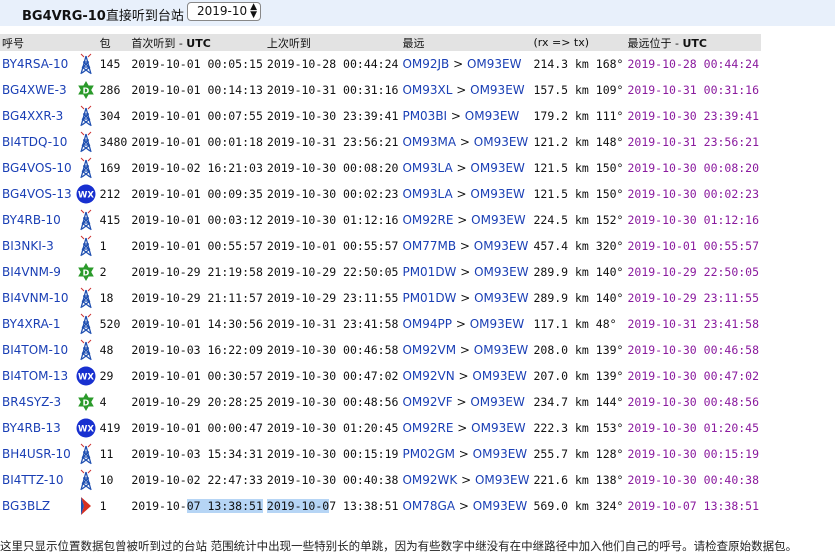 Image resolution: width=835 pixels, height=556 pixels. Describe the element at coordinates (465, 428) in the screenshot. I see `farthest-locators: OM92RE > OM93EW` at that location.